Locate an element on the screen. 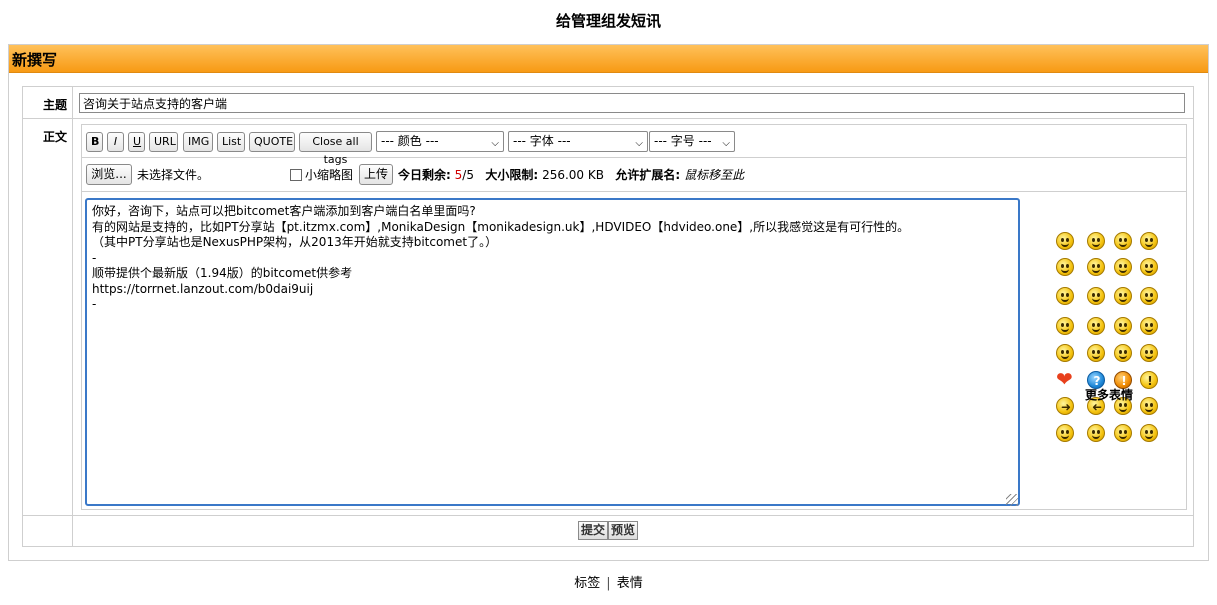 The width and height of the screenshot is (1217, 605). idea-icon: ! is located at coordinates (1149, 380).